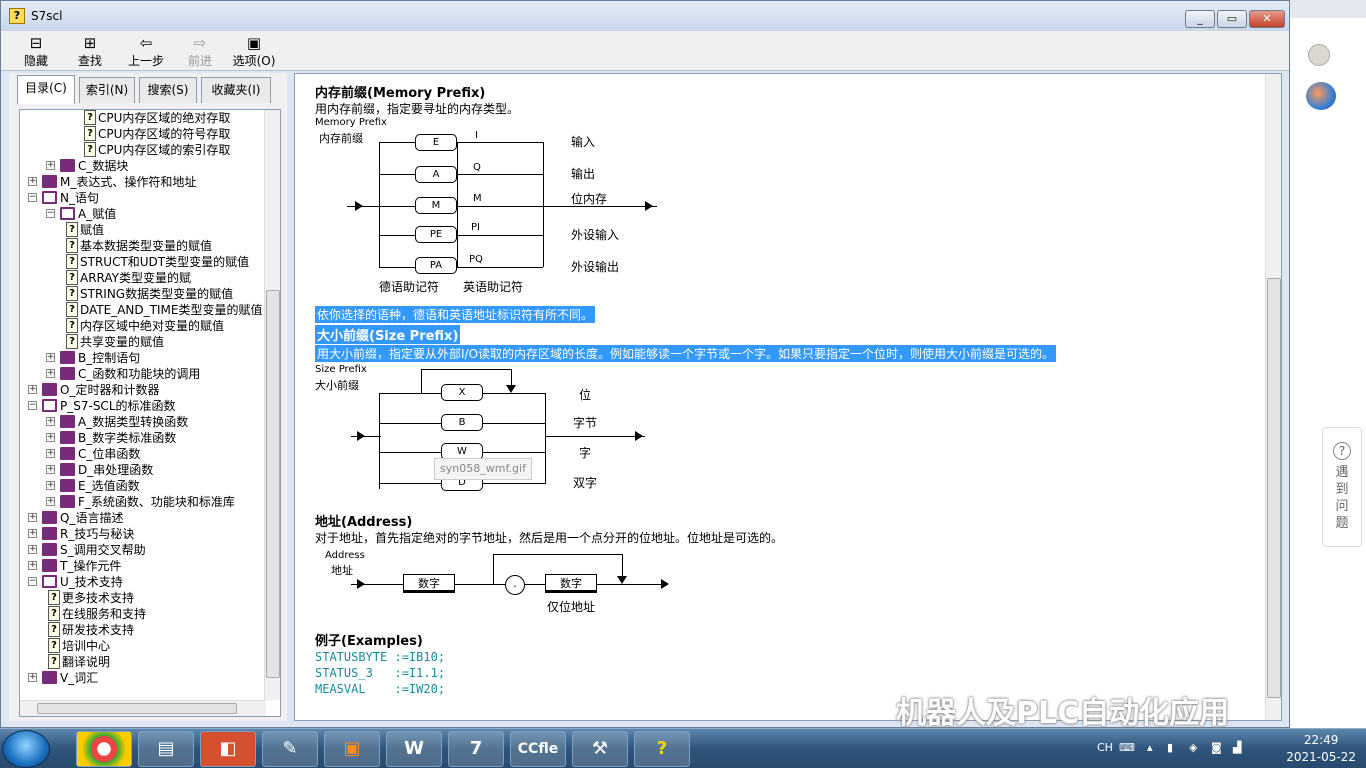 The height and width of the screenshot is (769, 1366). Describe the element at coordinates (143, 614) in the screenshot. I see `tree-item: ? 在线服务和支持` at that location.